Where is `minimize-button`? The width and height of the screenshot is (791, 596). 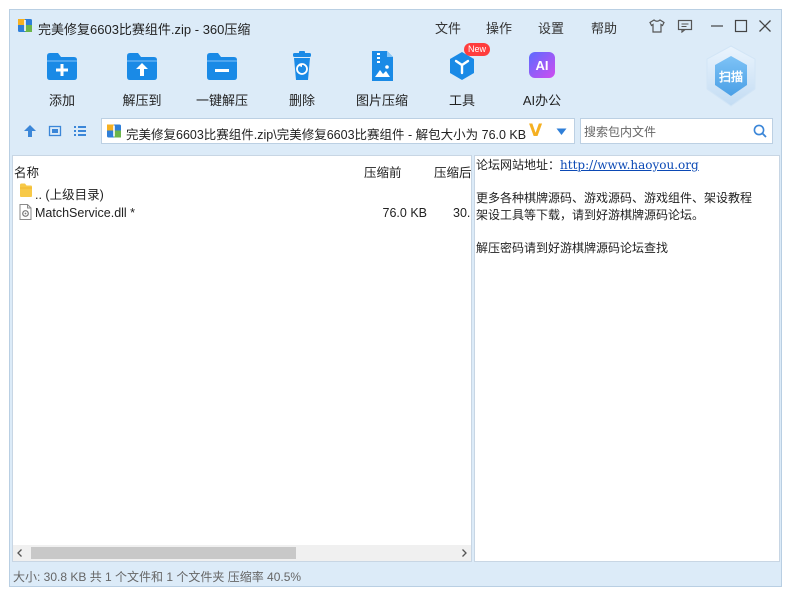
minimize-button is located at coordinates (717, 26).